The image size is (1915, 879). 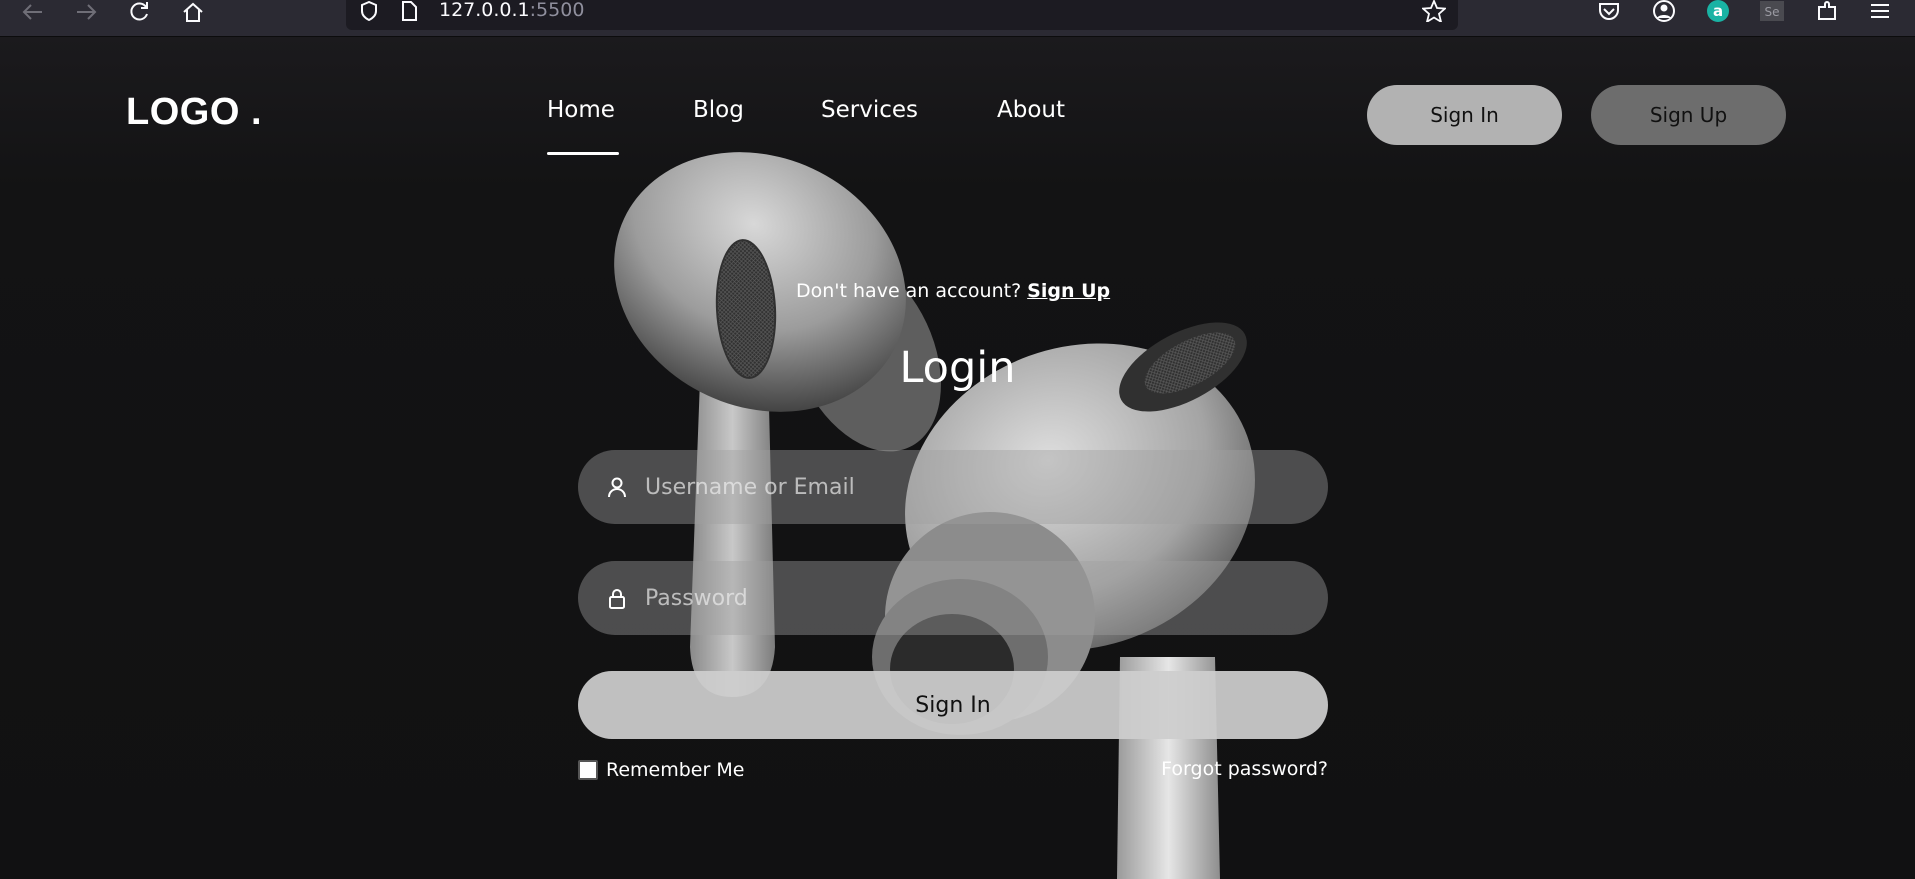 What do you see at coordinates (588, 770) in the screenshot?
I see `remember-checkbox` at bounding box center [588, 770].